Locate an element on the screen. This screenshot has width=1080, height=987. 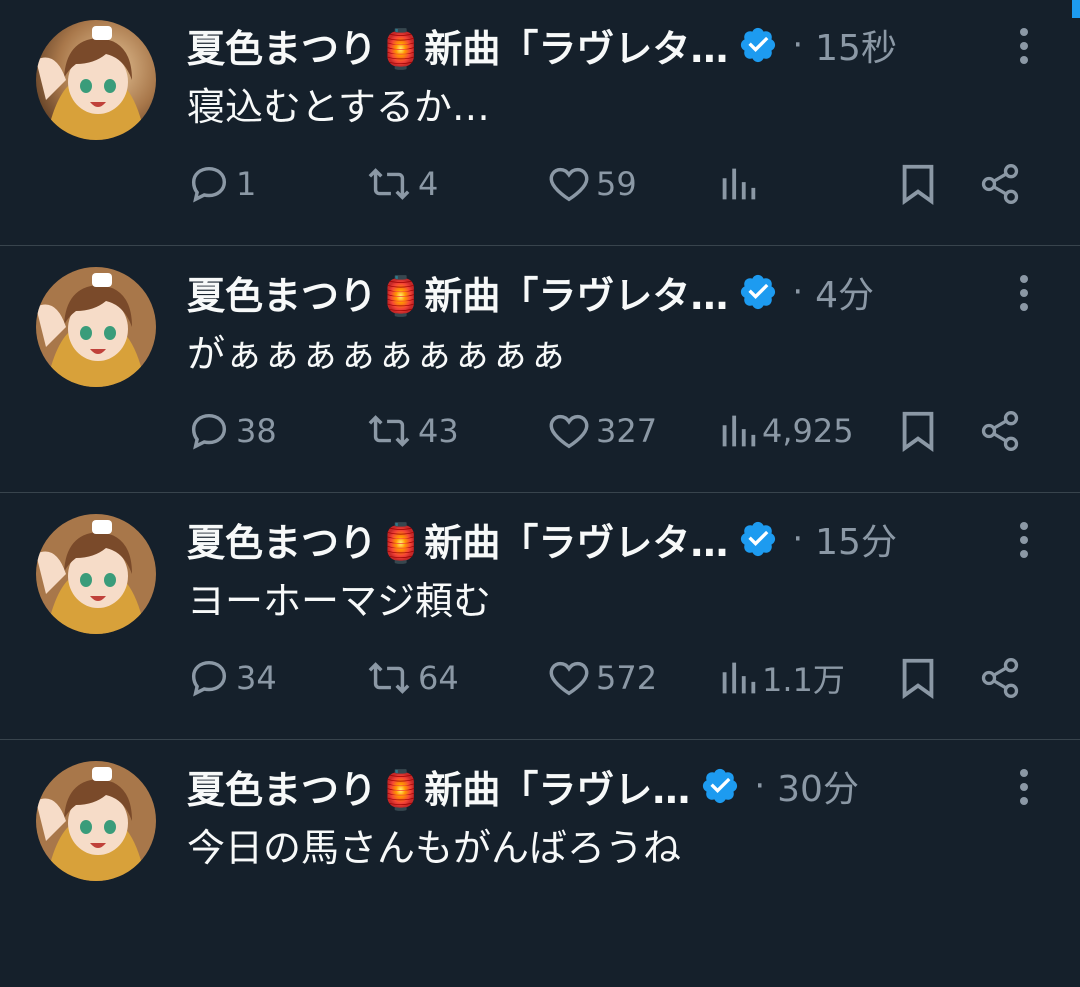
retweet-count: 43 is located at coordinates (438, 431).